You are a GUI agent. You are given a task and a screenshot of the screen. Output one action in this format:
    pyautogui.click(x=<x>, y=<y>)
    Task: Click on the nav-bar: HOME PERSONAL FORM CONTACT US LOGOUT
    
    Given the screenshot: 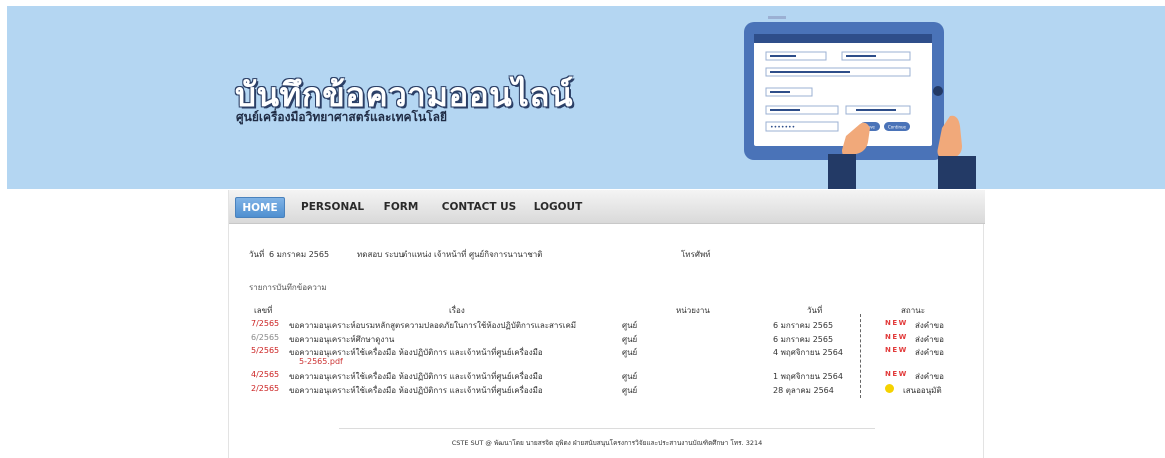 What is the action you would take?
    pyautogui.click(x=607, y=207)
    